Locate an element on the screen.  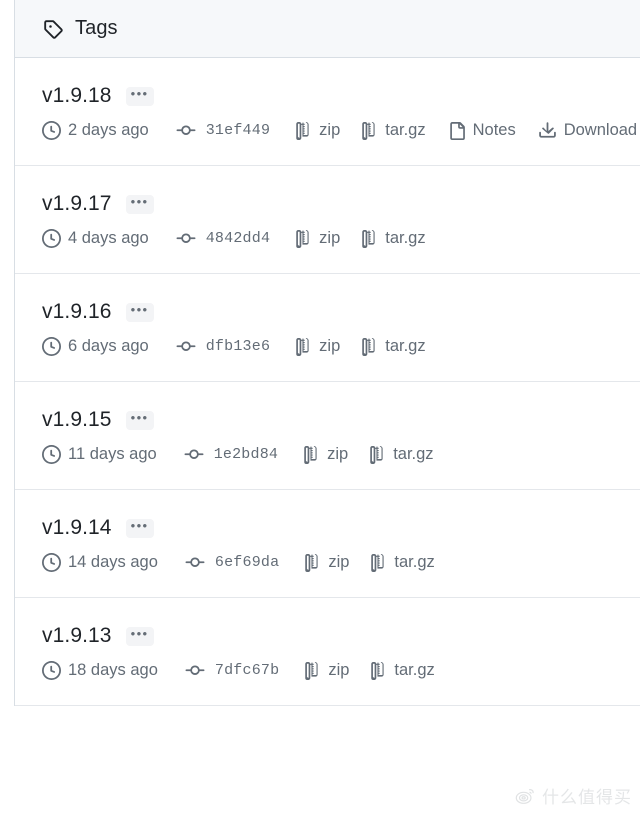
tags-panel-header: Tags is located at coordinates (327, 29).